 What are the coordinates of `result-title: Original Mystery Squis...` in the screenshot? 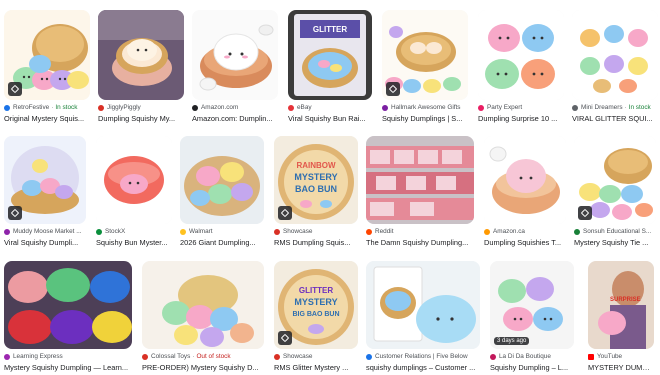 It's located at (47, 118).